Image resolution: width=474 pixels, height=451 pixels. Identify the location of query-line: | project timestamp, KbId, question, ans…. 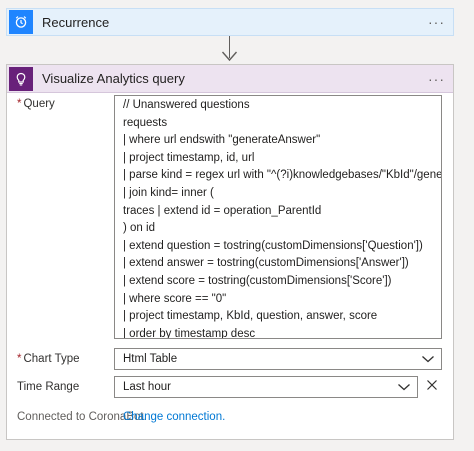
(250, 316).